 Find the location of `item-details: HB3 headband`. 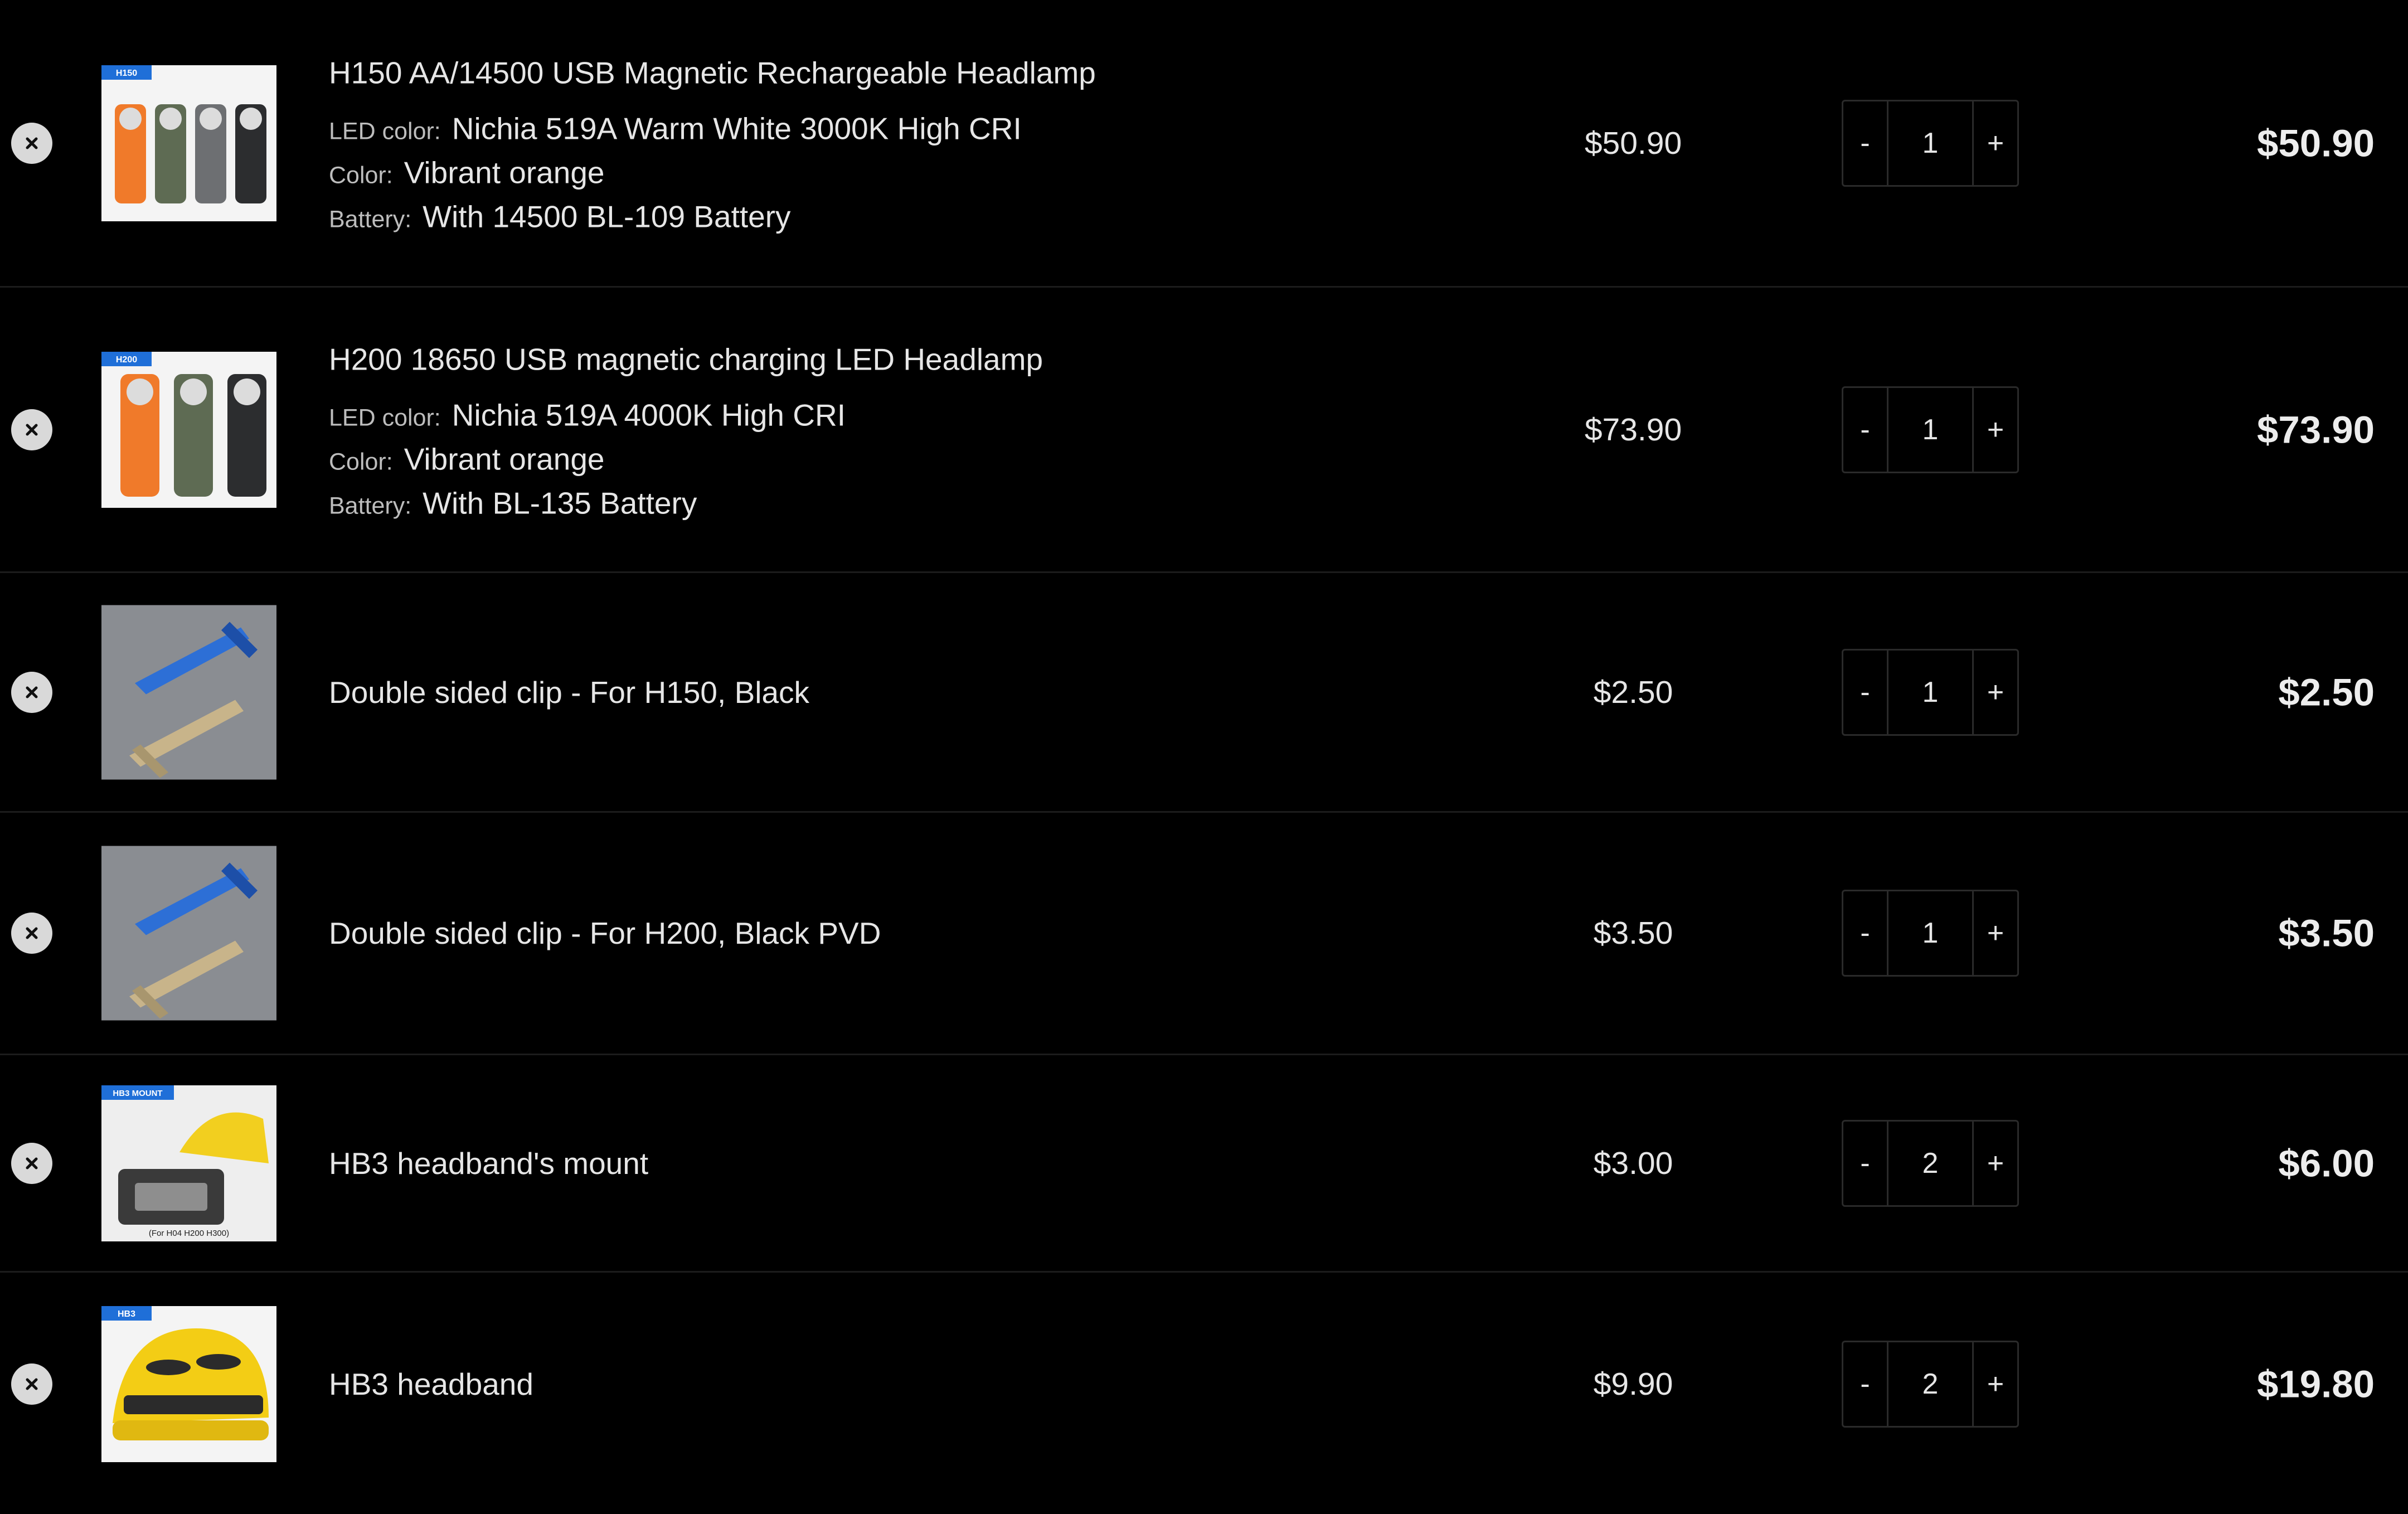

item-details: HB3 headband is located at coordinates (914, 1384).